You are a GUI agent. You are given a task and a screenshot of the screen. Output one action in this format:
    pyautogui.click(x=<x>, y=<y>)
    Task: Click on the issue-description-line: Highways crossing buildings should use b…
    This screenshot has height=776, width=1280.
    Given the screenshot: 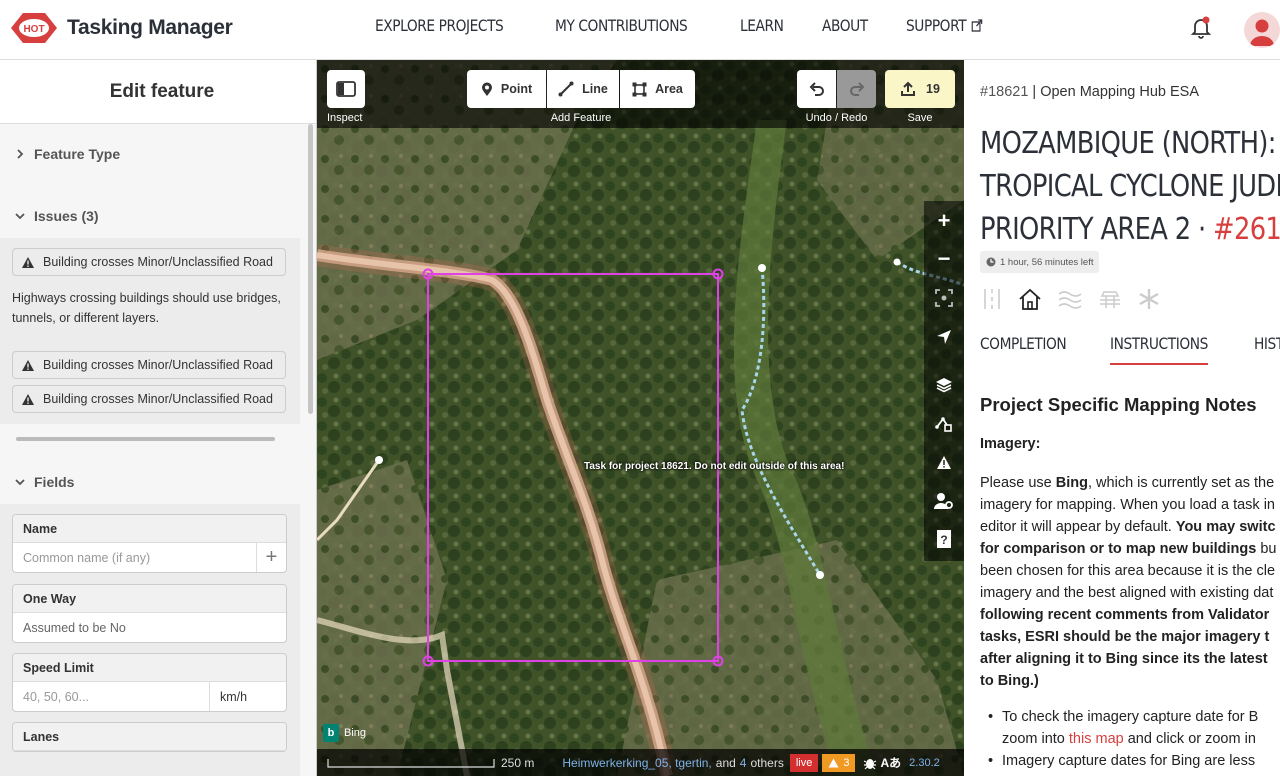 What is the action you would take?
    pyautogui.click(x=146, y=298)
    